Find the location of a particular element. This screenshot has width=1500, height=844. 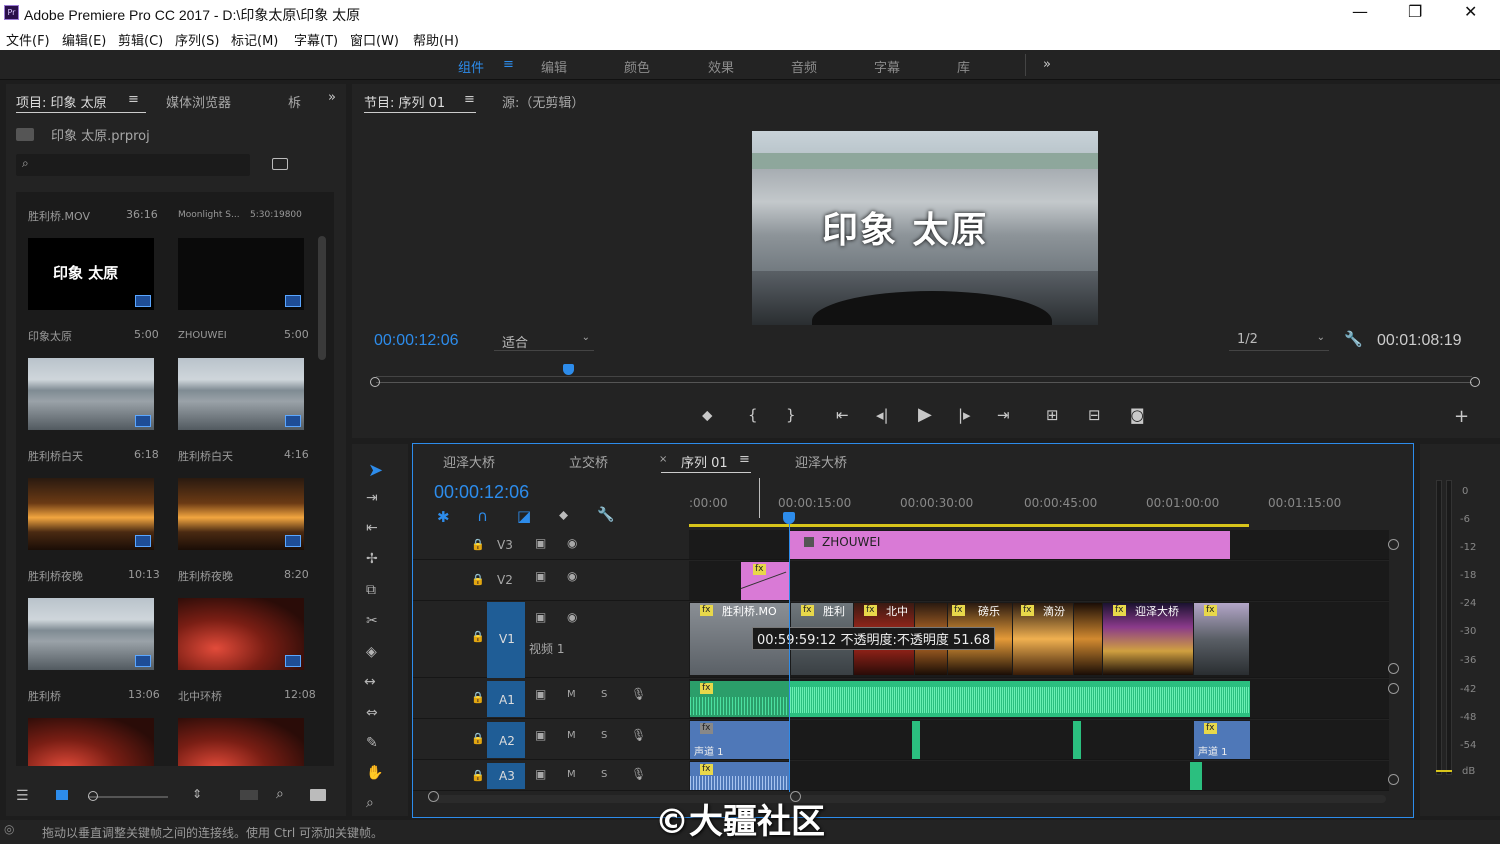

menu-help: 帮助(H) is located at coordinates (436, 39).